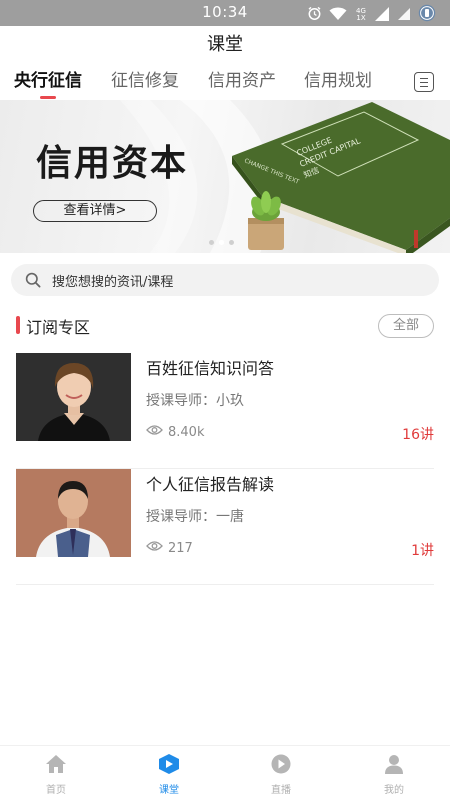 The image size is (450, 800). What do you see at coordinates (56, 790) in the screenshot?
I see `tab-home-label: 首页` at bounding box center [56, 790].